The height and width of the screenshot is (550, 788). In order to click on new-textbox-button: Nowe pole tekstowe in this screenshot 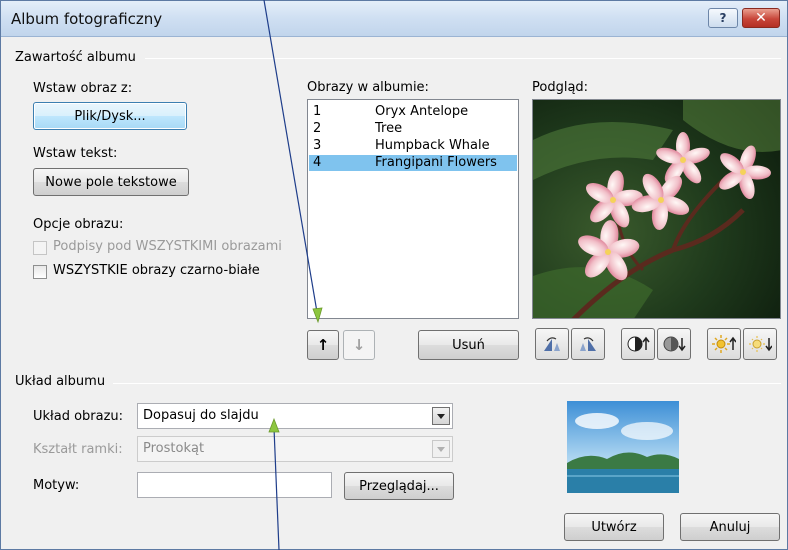, I will do `click(111, 182)`.